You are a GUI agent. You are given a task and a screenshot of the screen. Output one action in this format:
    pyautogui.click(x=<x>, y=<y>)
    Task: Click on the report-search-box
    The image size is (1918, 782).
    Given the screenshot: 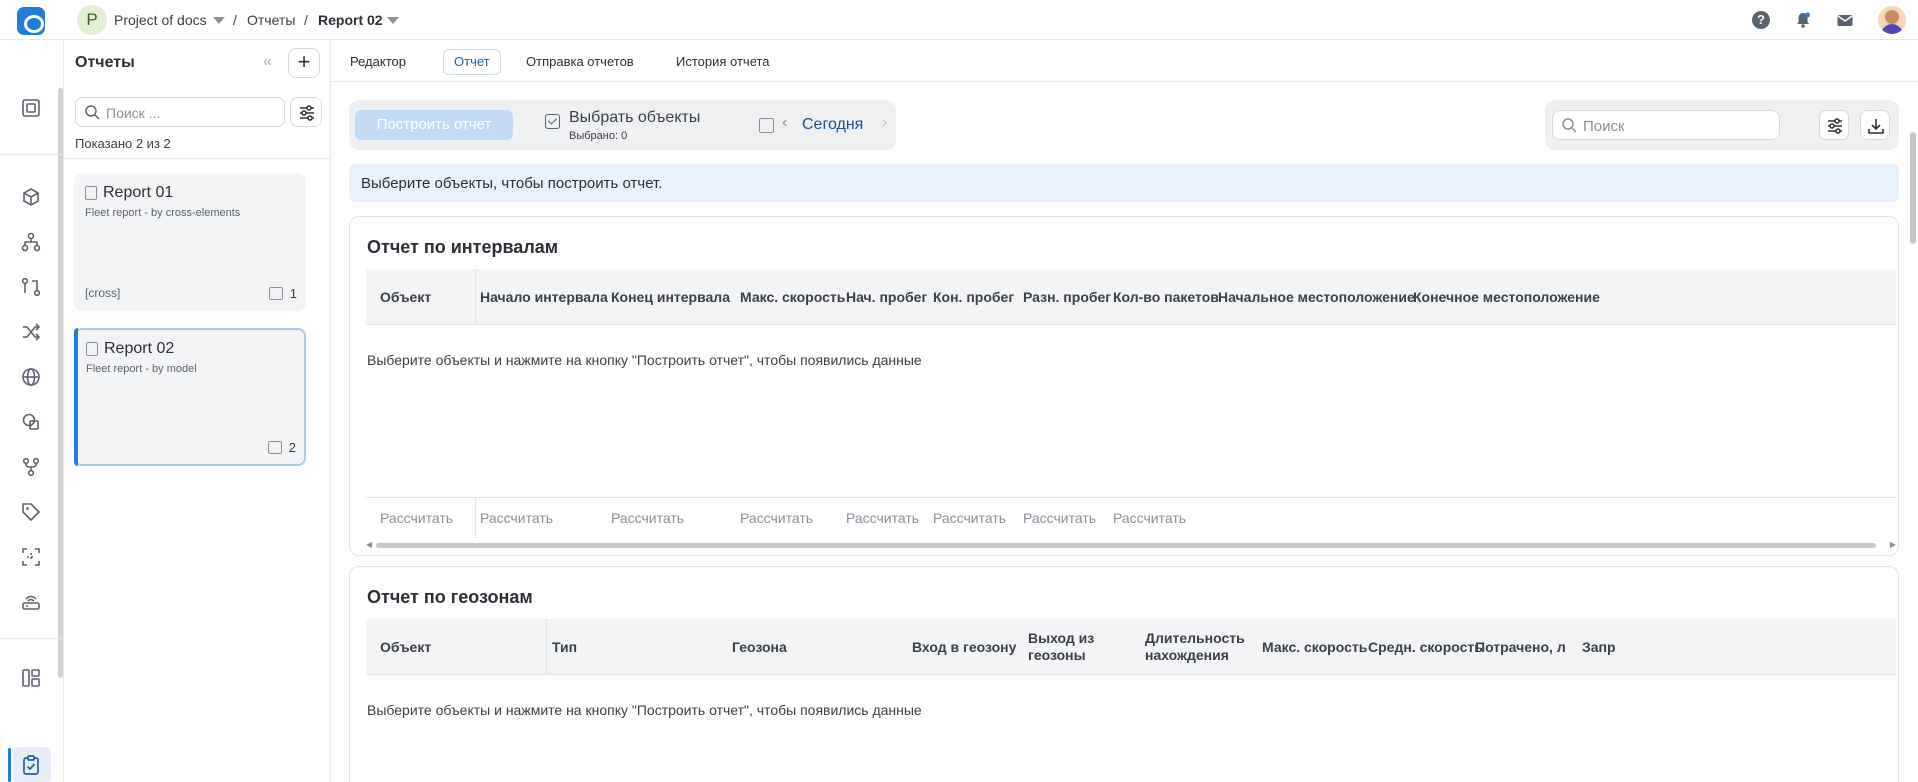 What is the action you would take?
    pyautogui.click(x=180, y=112)
    